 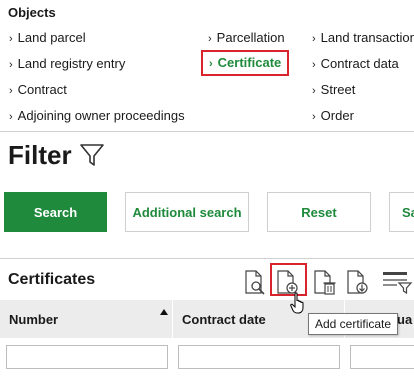 I want to click on reset-button: Reset, so click(x=319, y=212).